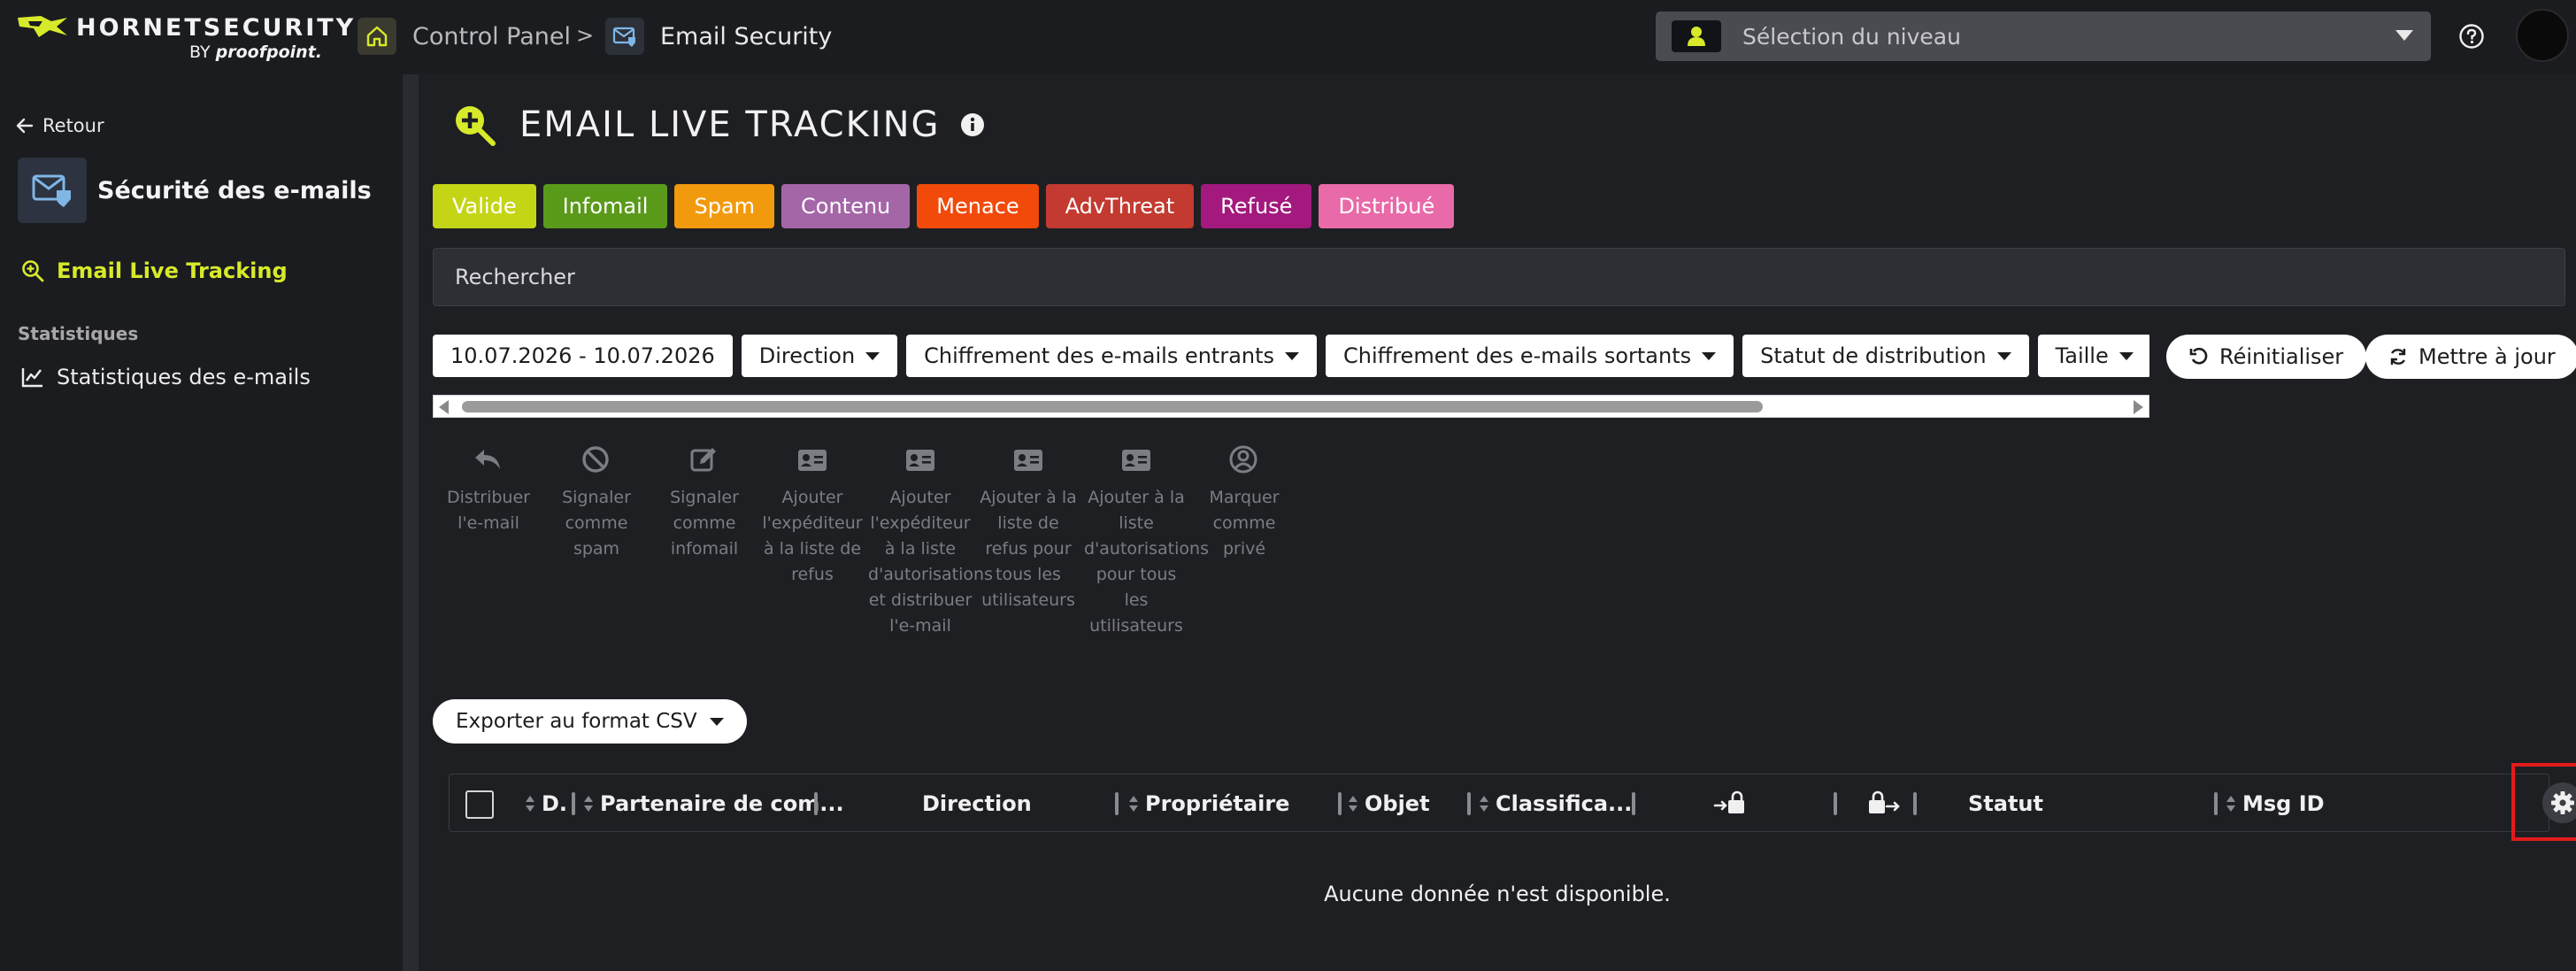 The height and width of the screenshot is (971, 2576). What do you see at coordinates (479, 804) in the screenshot?
I see `select-all-checkbox` at bounding box center [479, 804].